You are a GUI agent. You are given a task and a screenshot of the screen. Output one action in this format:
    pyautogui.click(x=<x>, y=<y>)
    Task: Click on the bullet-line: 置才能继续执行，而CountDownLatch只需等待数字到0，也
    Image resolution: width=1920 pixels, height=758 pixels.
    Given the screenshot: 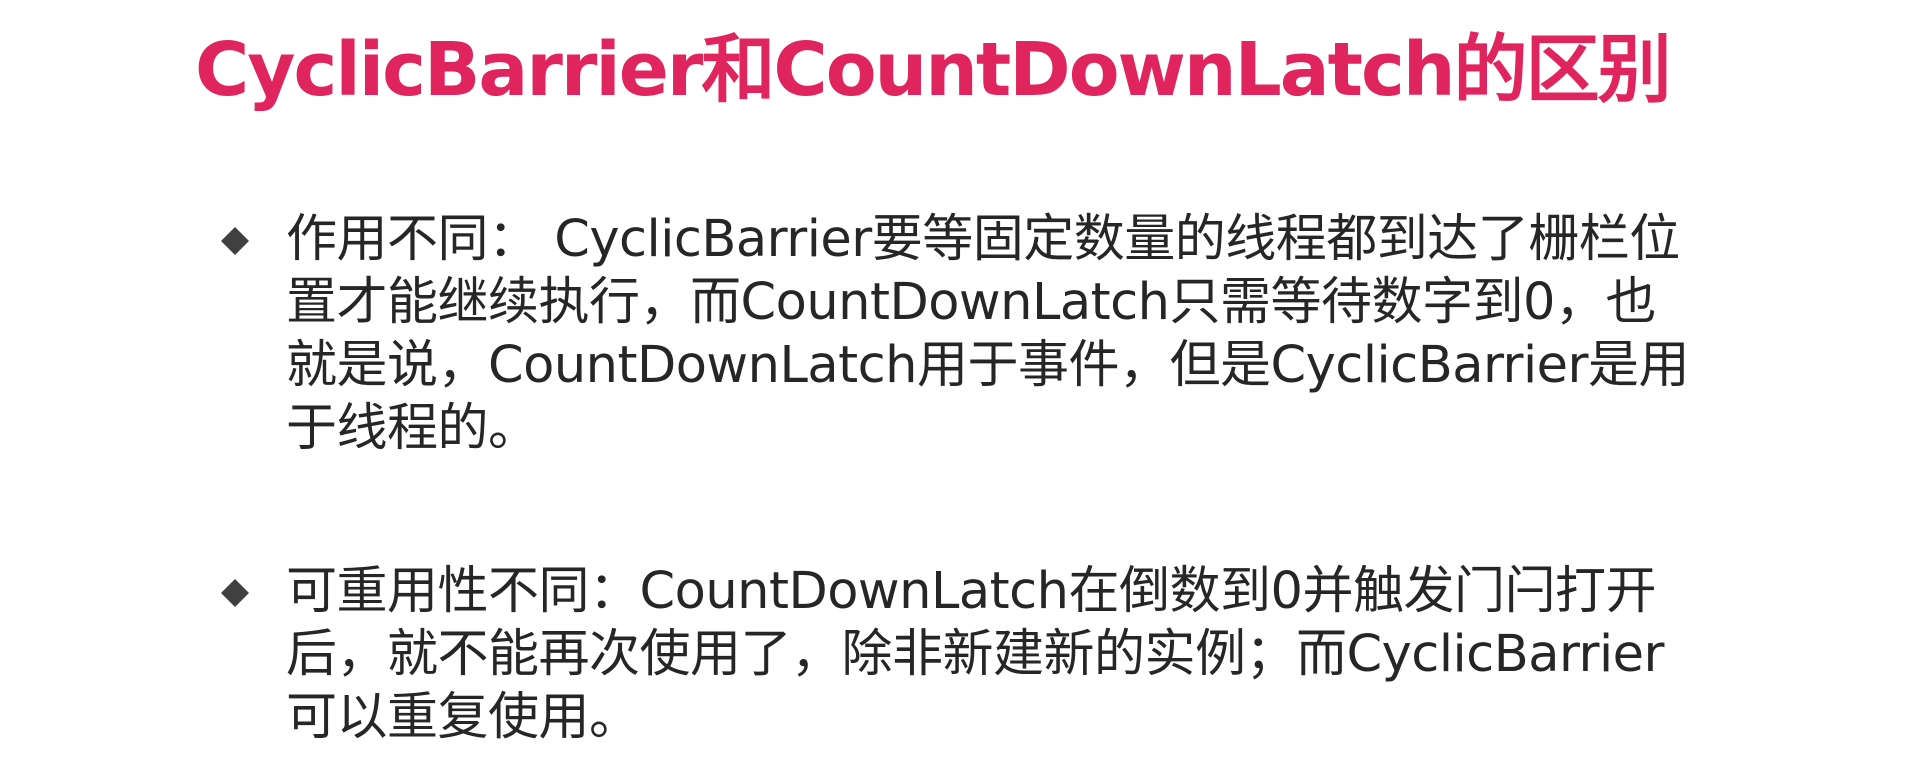 What is the action you would take?
    pyautogui.click(x=971, y=302)
    